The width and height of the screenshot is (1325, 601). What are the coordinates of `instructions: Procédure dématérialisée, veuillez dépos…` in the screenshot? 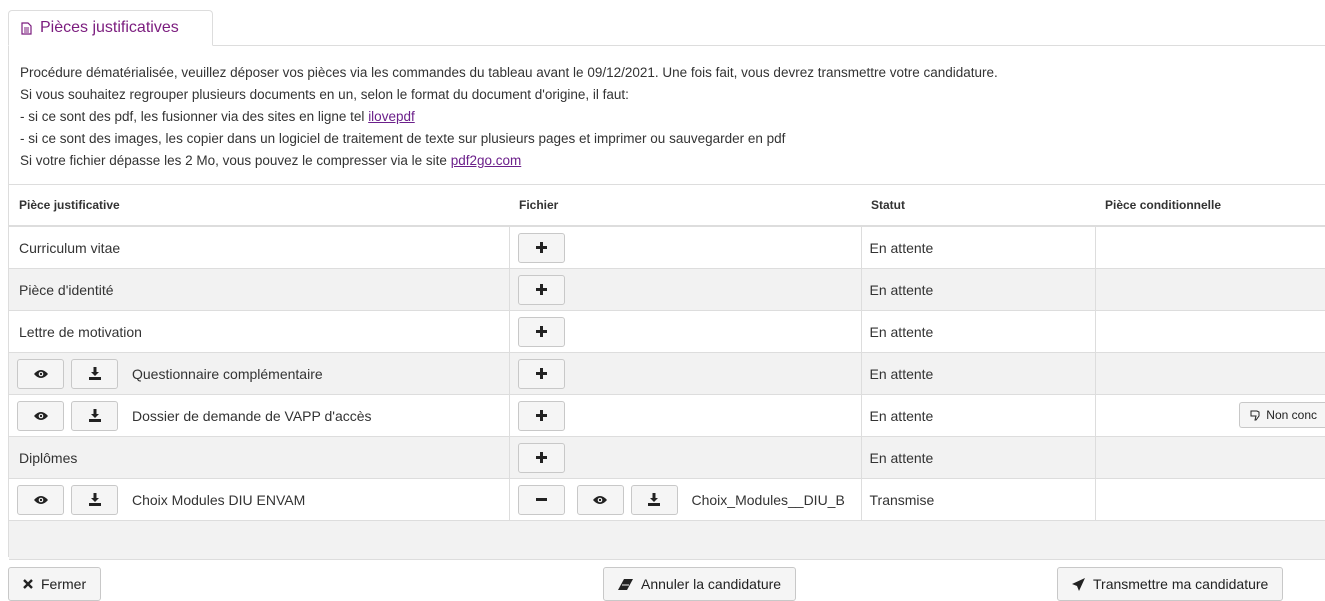 It's located at (509, 117).